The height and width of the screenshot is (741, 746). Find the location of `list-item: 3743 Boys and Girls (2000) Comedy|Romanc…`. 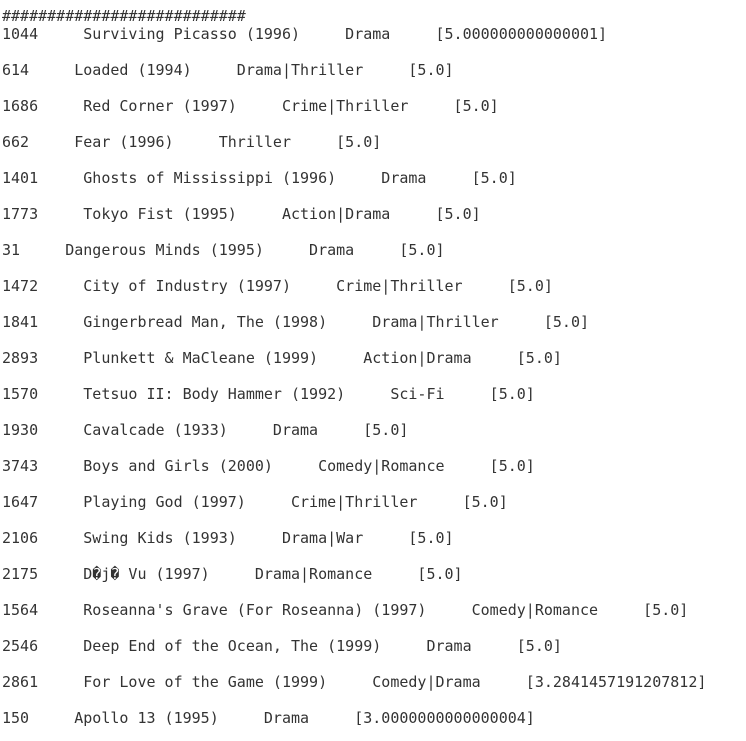

list-item: 3743 Boys and Girls (2000) Comedy|Romanc… is located at coordinates (268, 466).